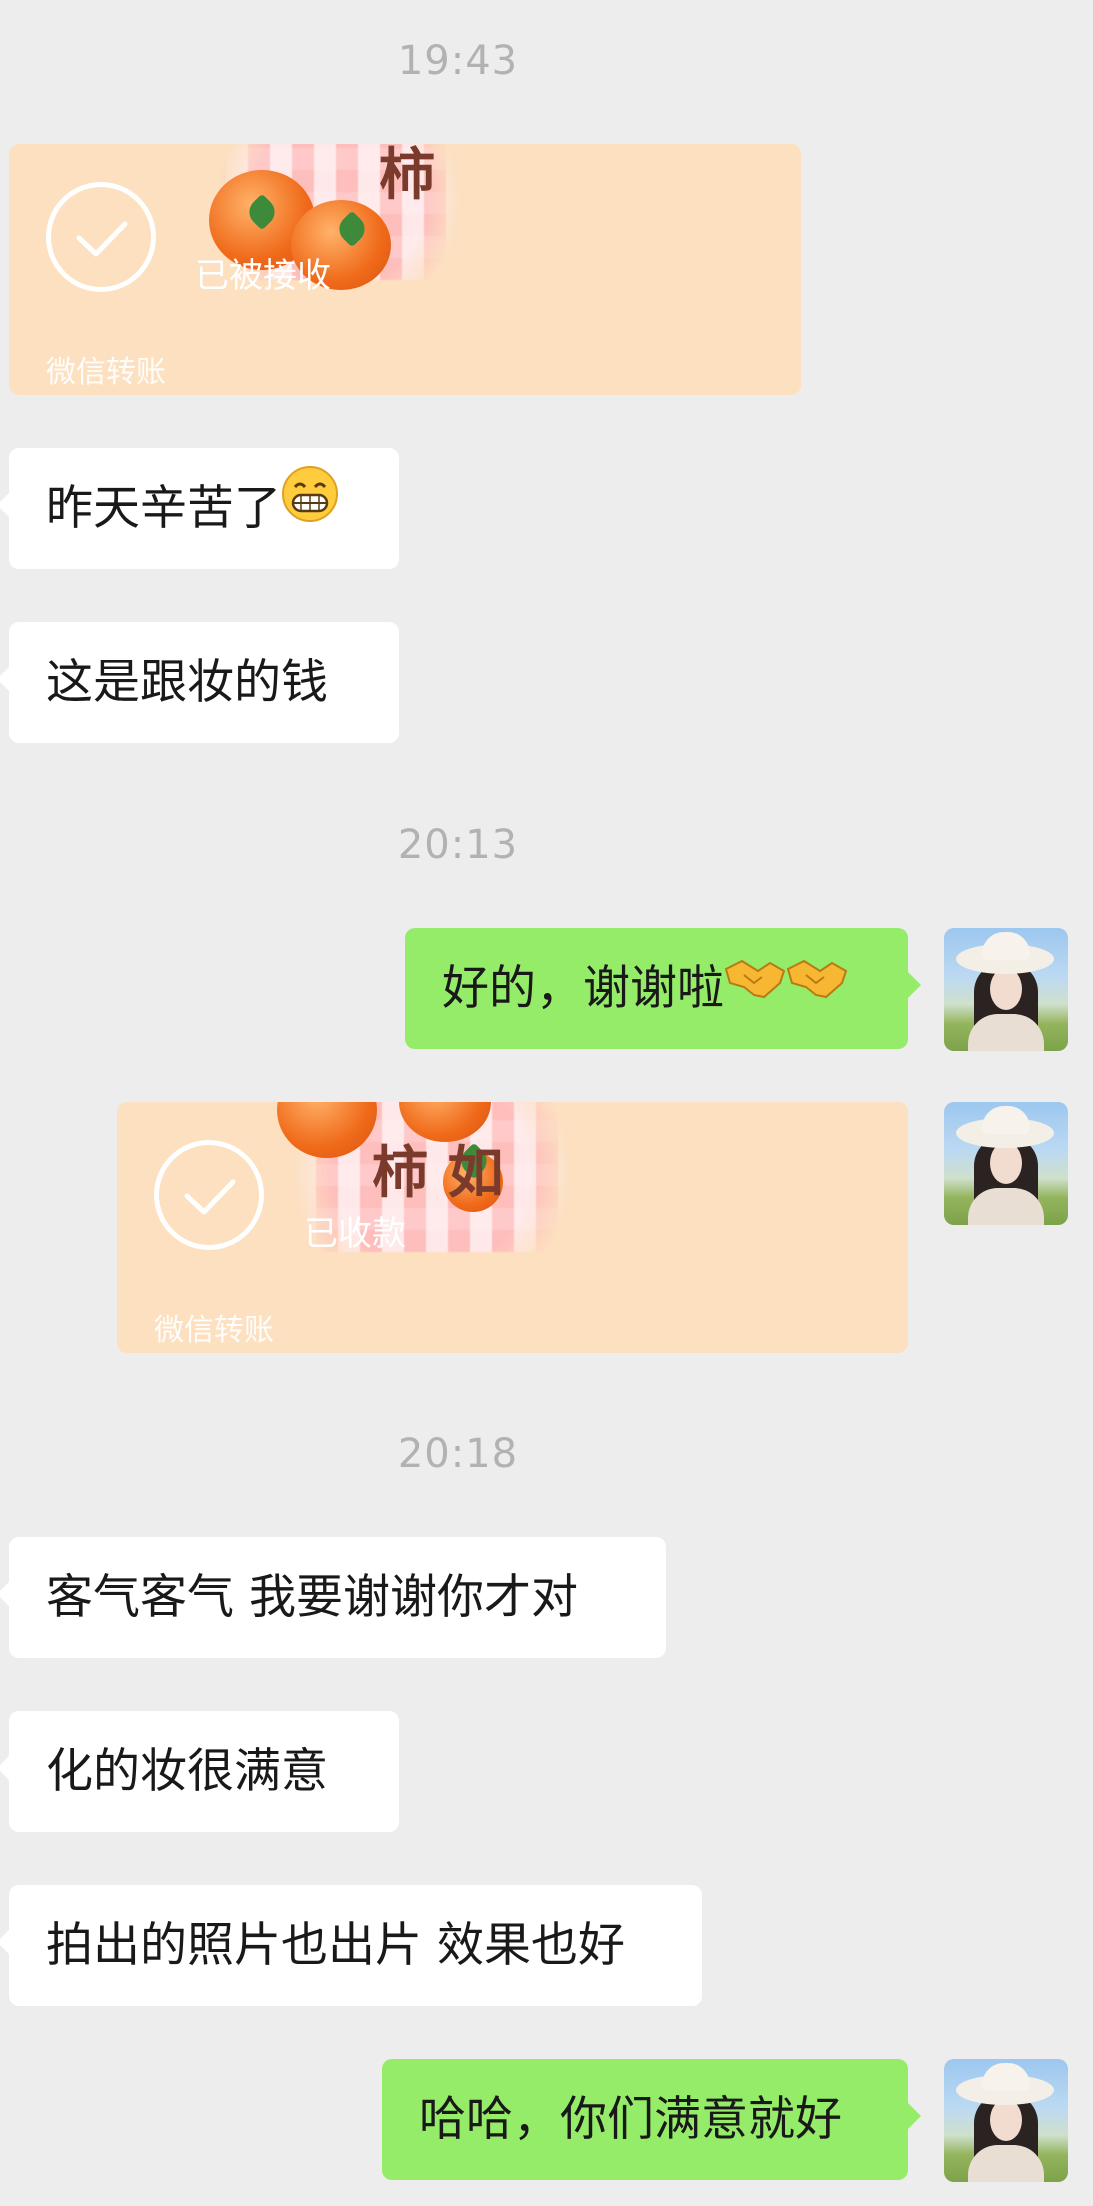 The width and height of the screenshot is (1093, 2206). I want to click on incoming-message: 化的妆很满意, so click(199, 1771).